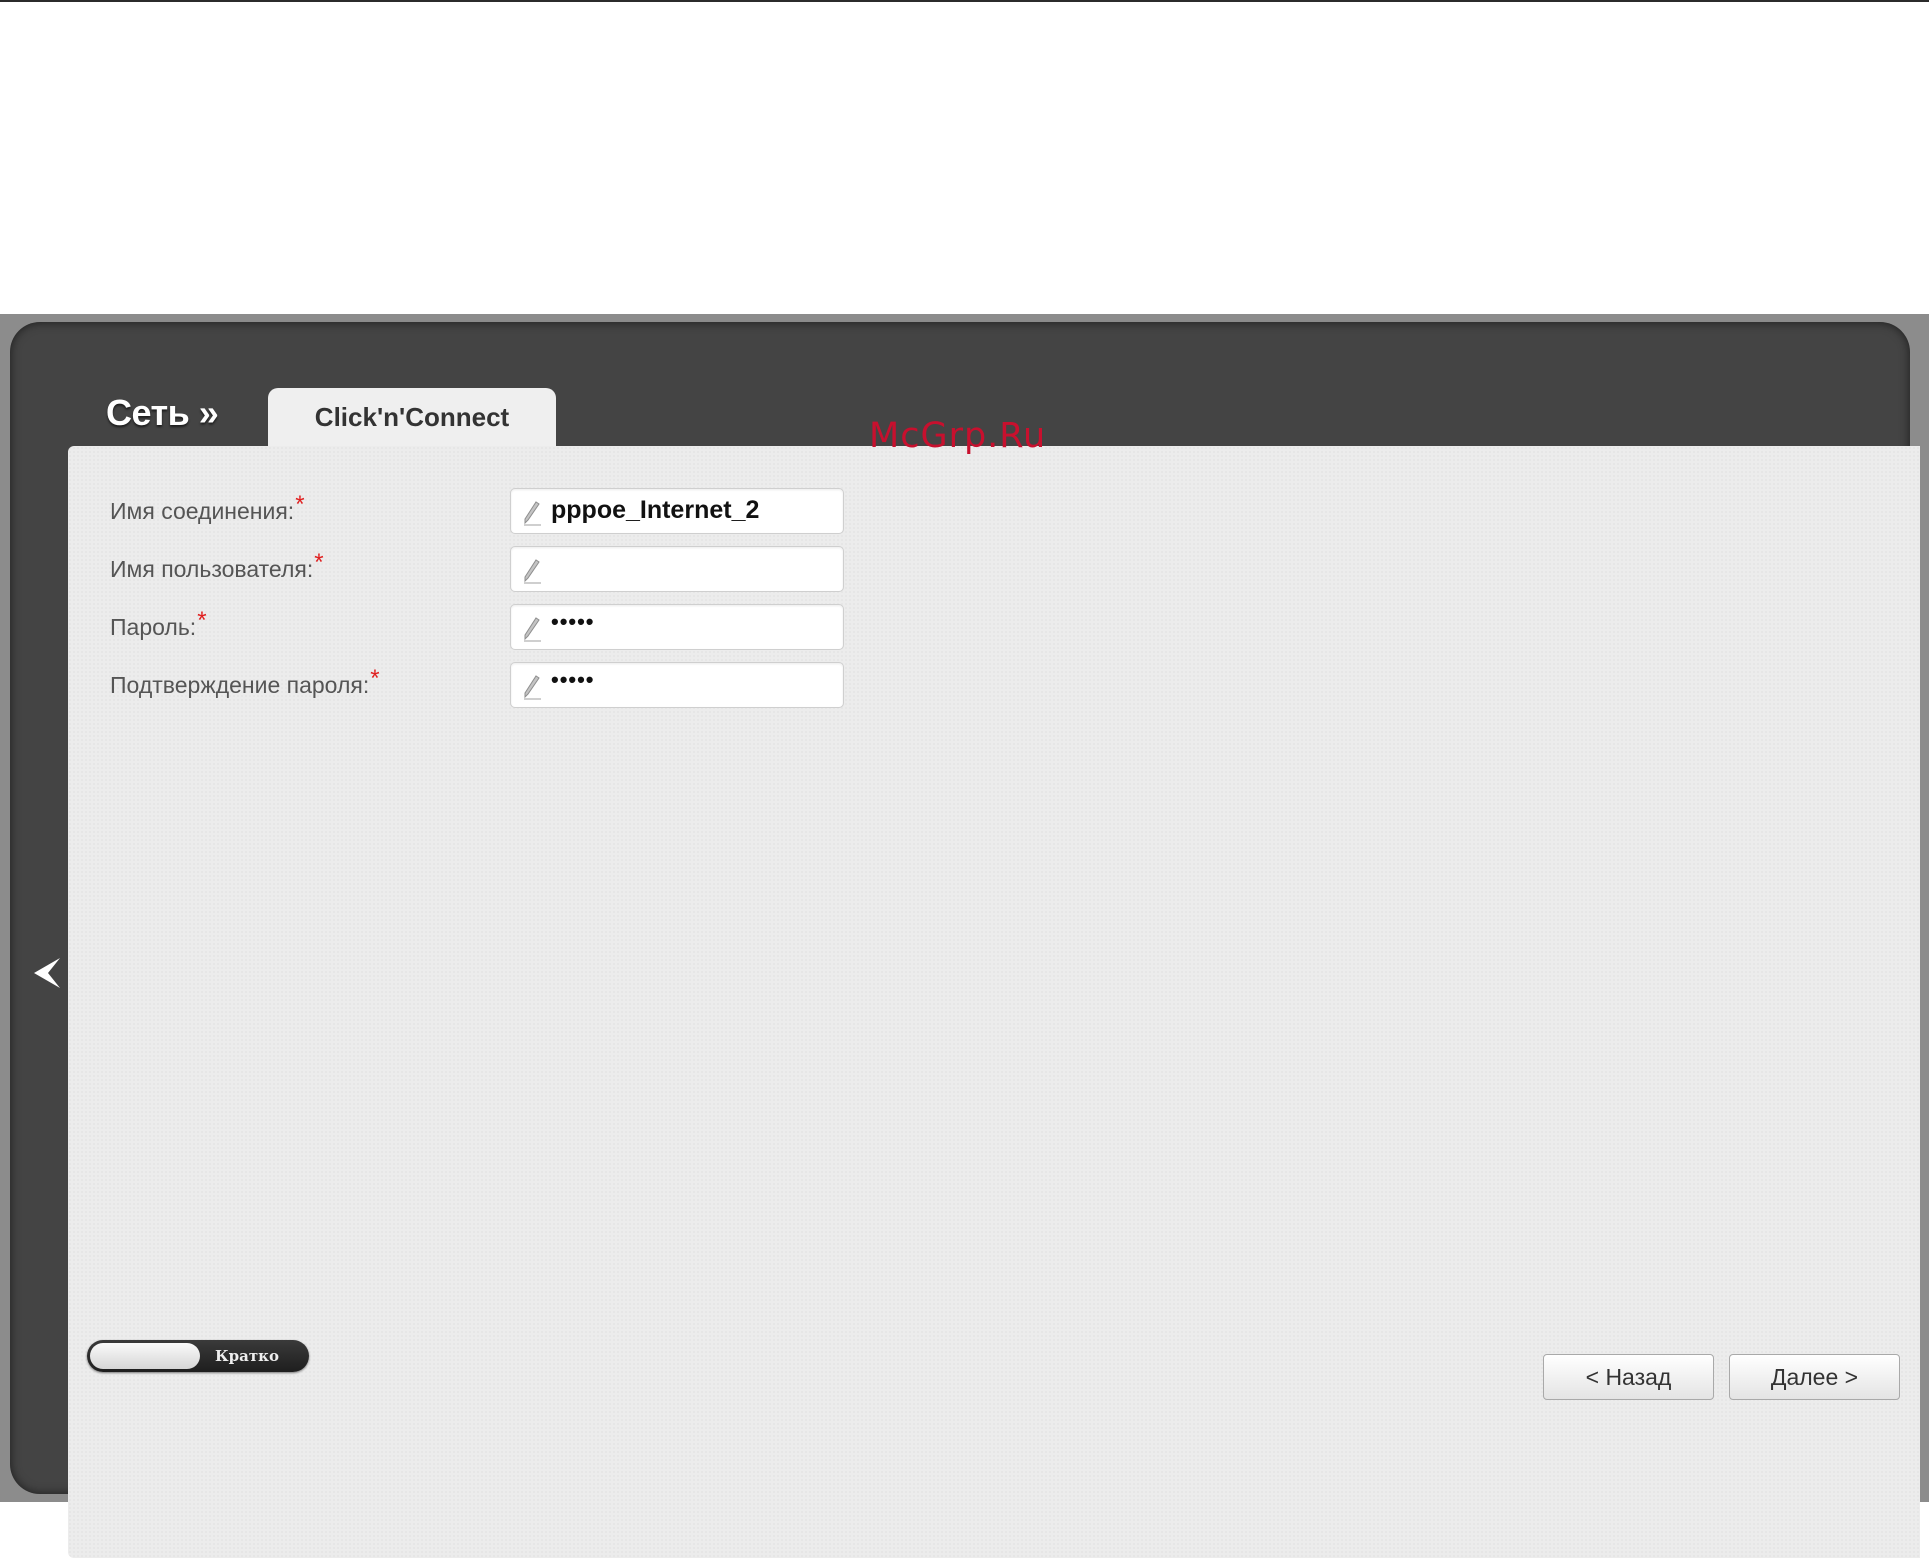  I want to click on username-field, so click(677, 569).